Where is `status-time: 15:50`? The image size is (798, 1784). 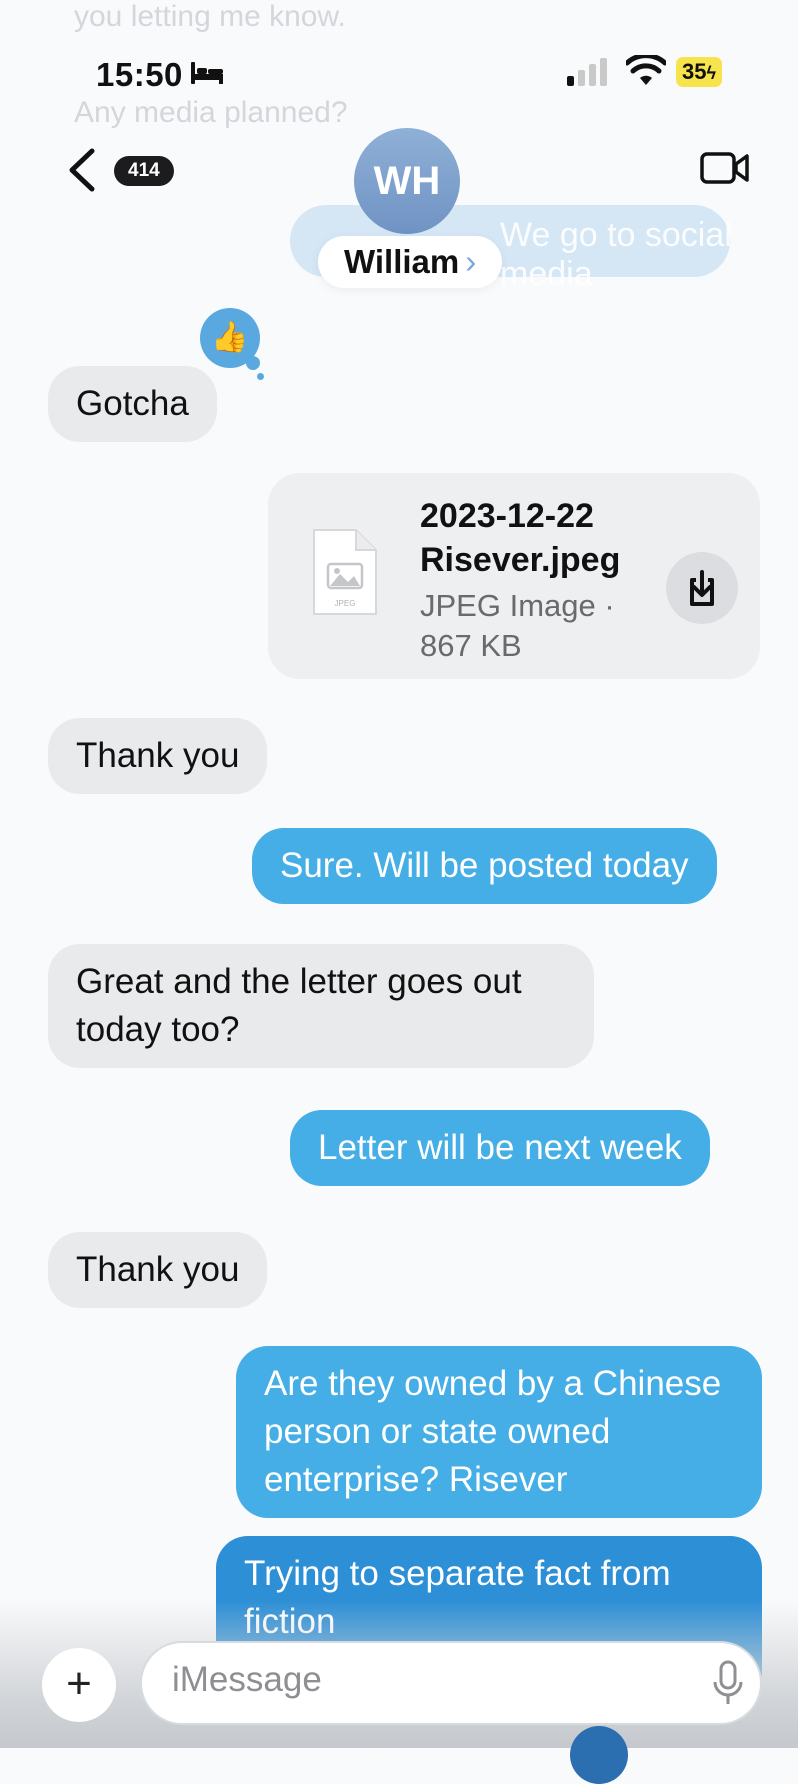 status-time: 15:50 is located at coordinates (139, 74).